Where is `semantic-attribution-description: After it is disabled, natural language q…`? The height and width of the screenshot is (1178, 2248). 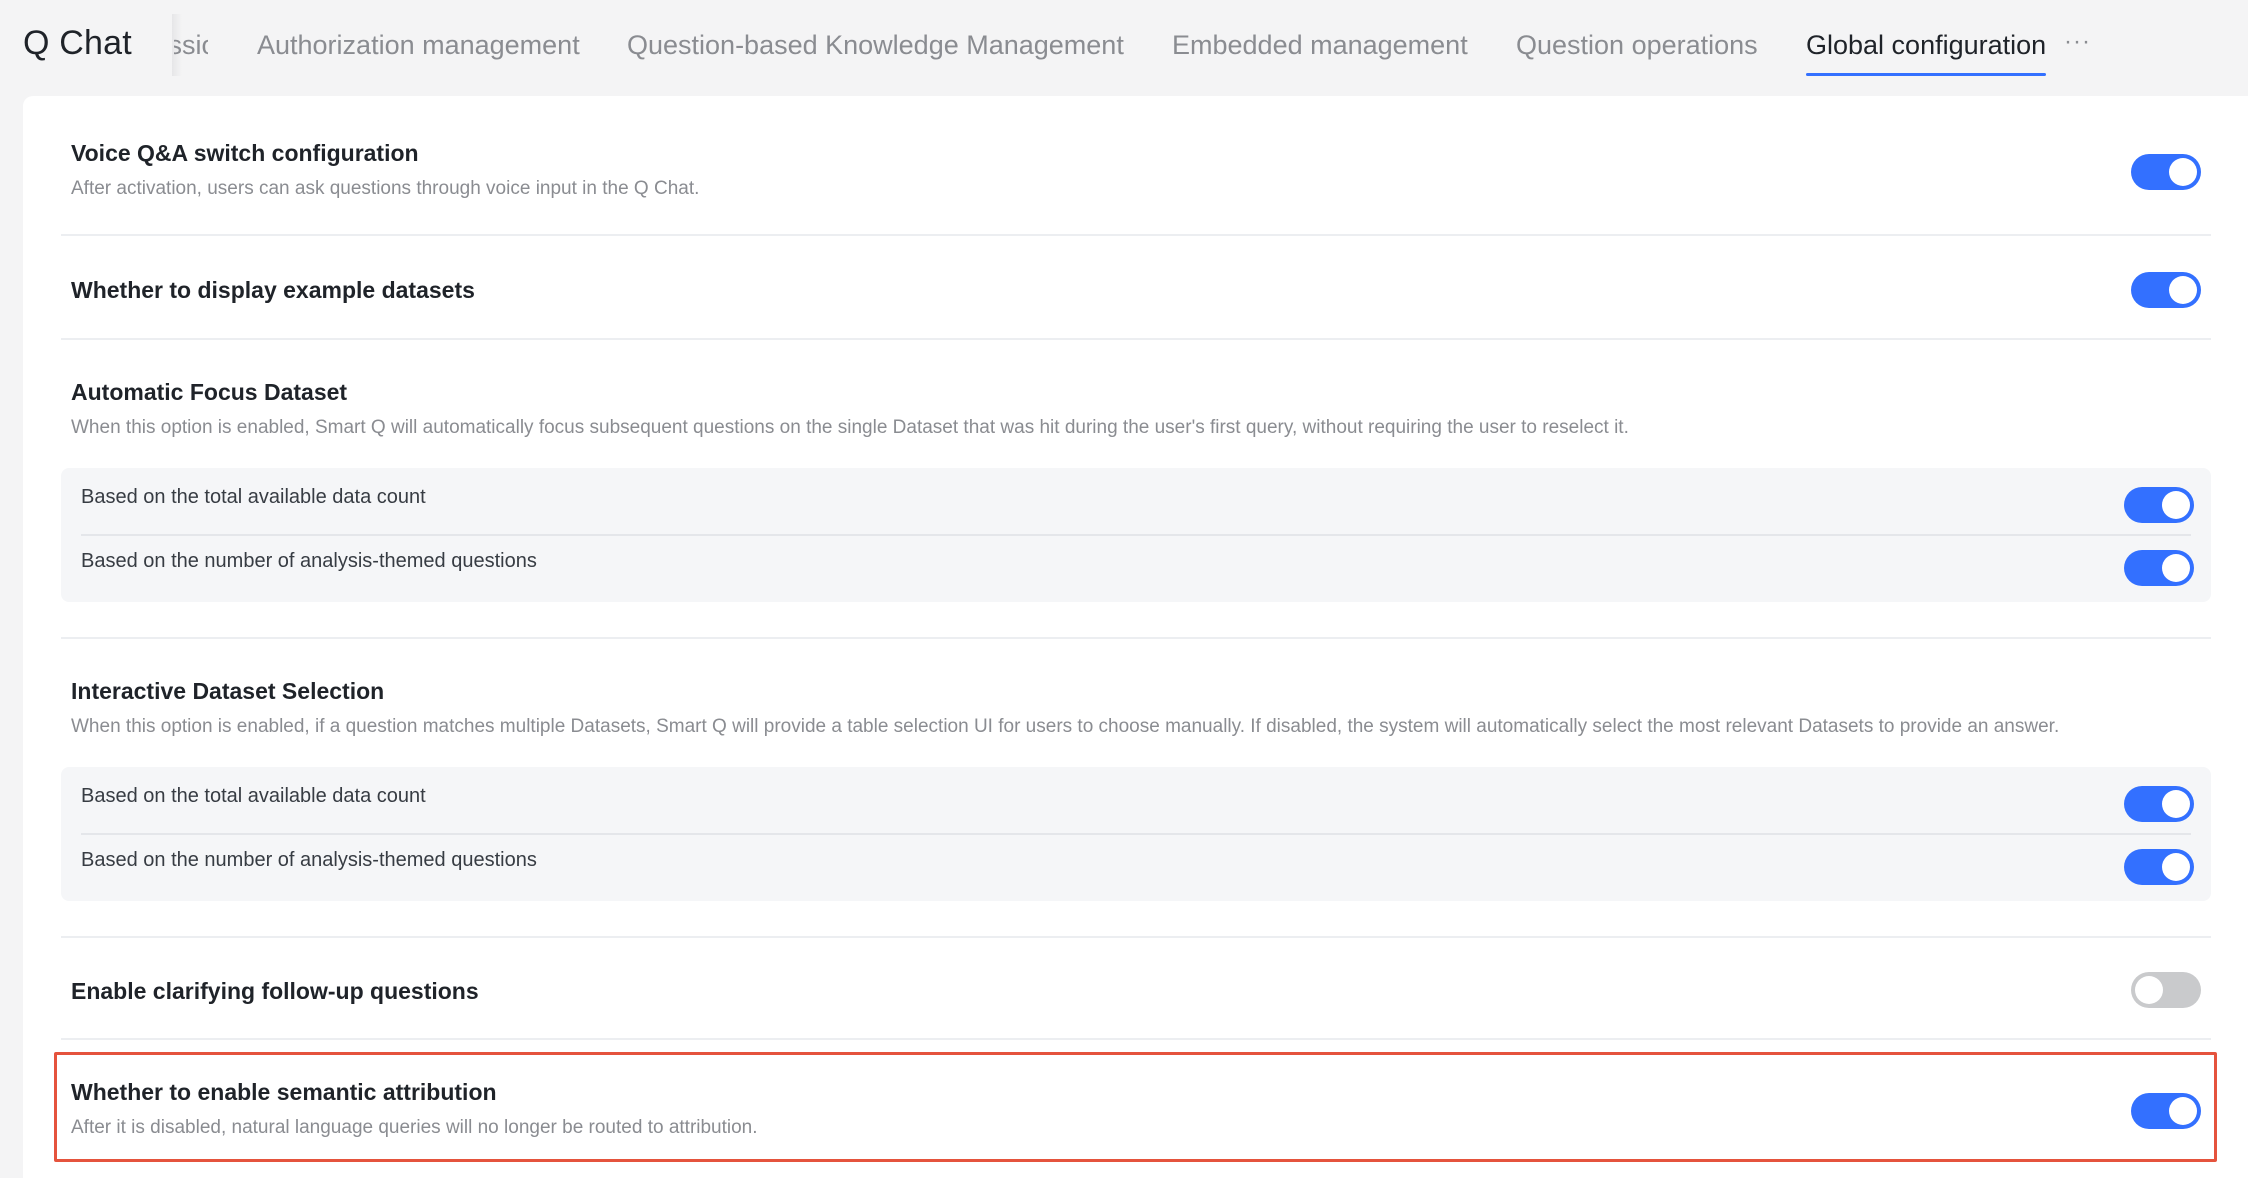 semantic-attribution-description: After it is disabled, natural language q… is located at coordinates (414, 1127).